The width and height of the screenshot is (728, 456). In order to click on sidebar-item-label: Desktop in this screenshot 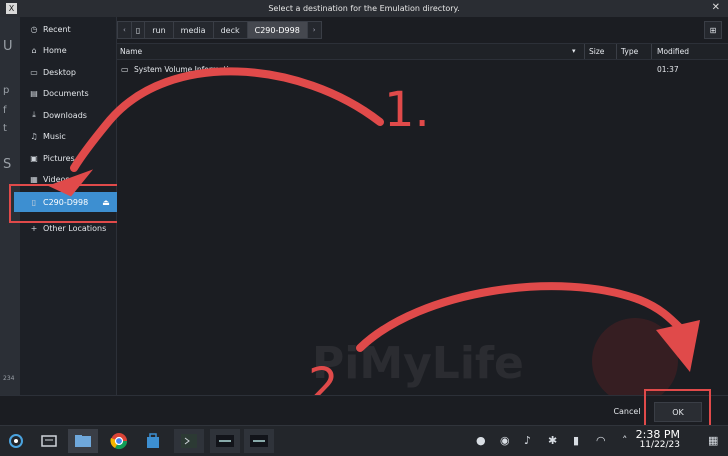, I will do `click(59, 72)`.